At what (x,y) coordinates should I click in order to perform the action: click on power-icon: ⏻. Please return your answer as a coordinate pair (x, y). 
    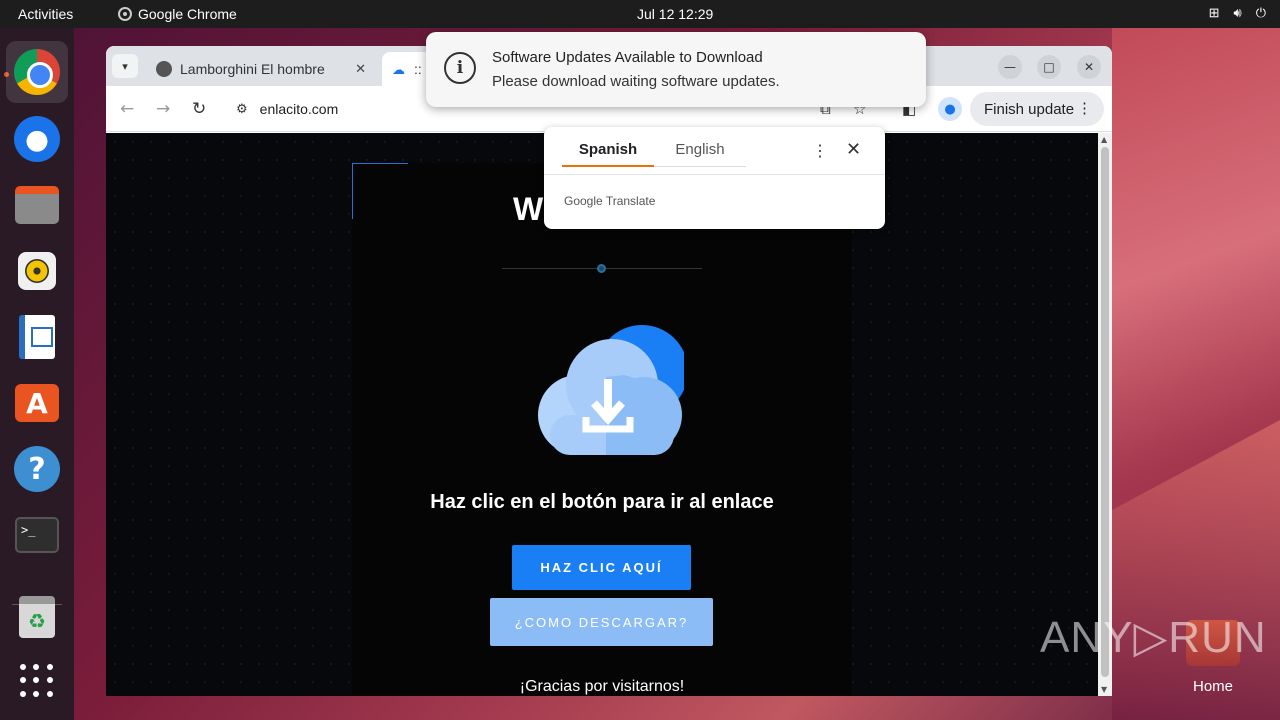
    Looking at the image, I should click on (1260, 12).